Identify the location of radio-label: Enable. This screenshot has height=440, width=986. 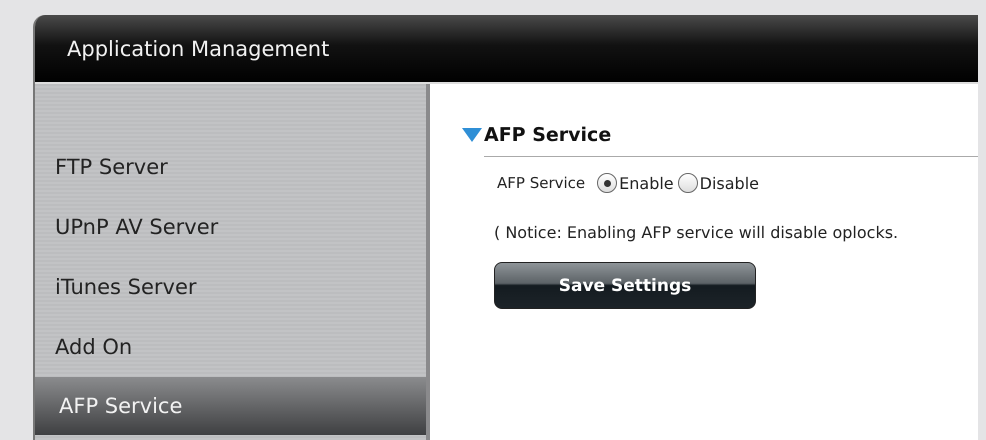
(646, 183).